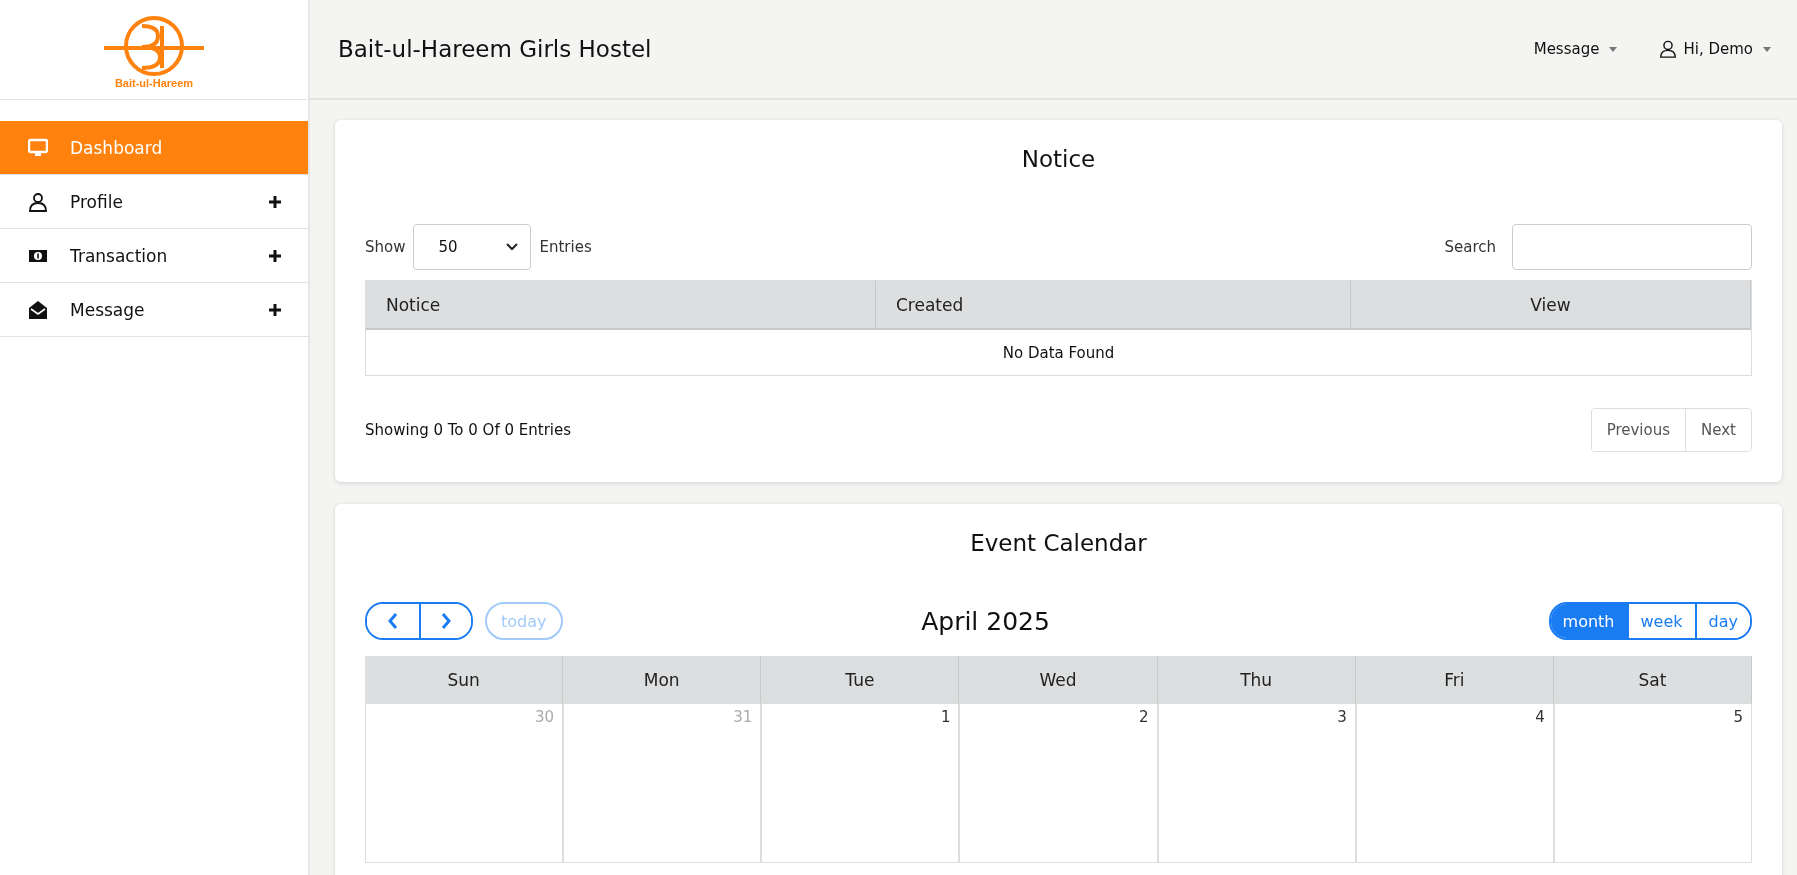  Describe the element at coordinates (1256, 783) in the screenshot. I see `day-cell: 3` at that location.